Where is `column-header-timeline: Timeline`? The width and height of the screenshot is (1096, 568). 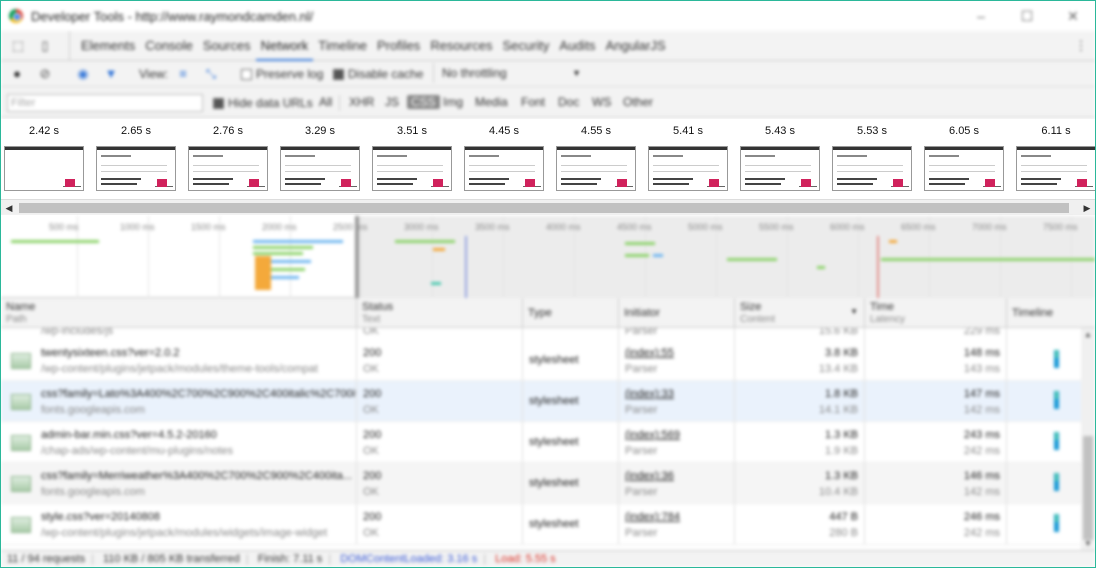 column-header-timeline: Timeline is located at coordinates (1051, 313).